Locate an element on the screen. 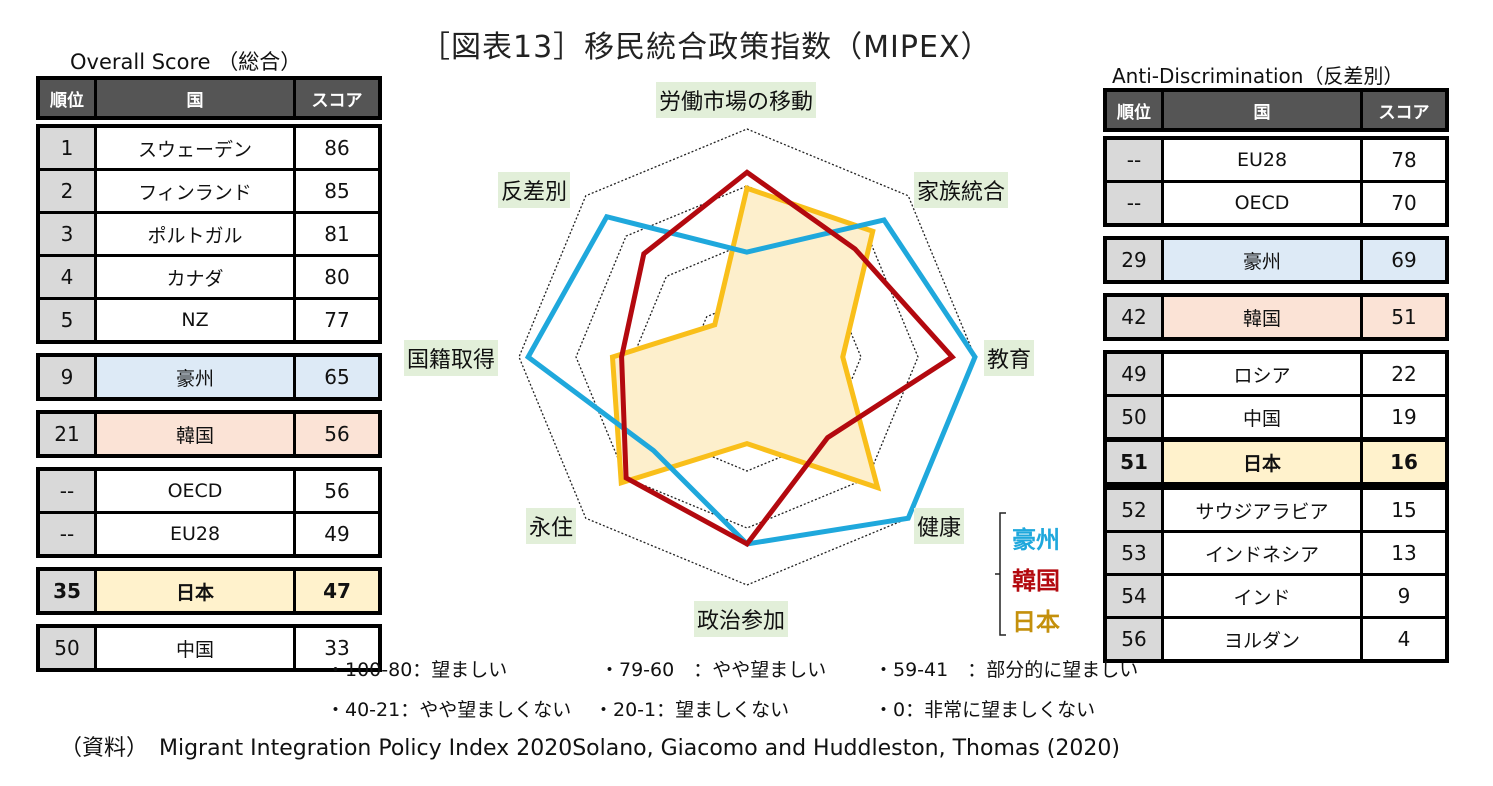 This screenshot has width=1493, height=786. note-100-80: ・100-80：望ましい is located at coordinates (417, 670).